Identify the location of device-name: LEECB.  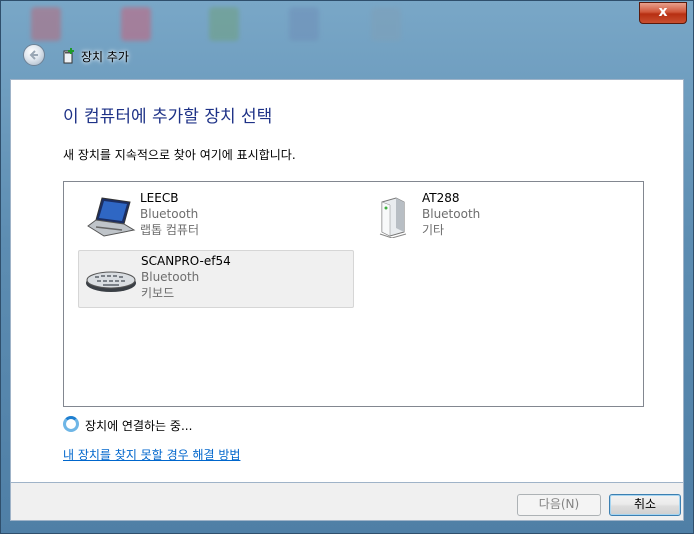
(159, 198).